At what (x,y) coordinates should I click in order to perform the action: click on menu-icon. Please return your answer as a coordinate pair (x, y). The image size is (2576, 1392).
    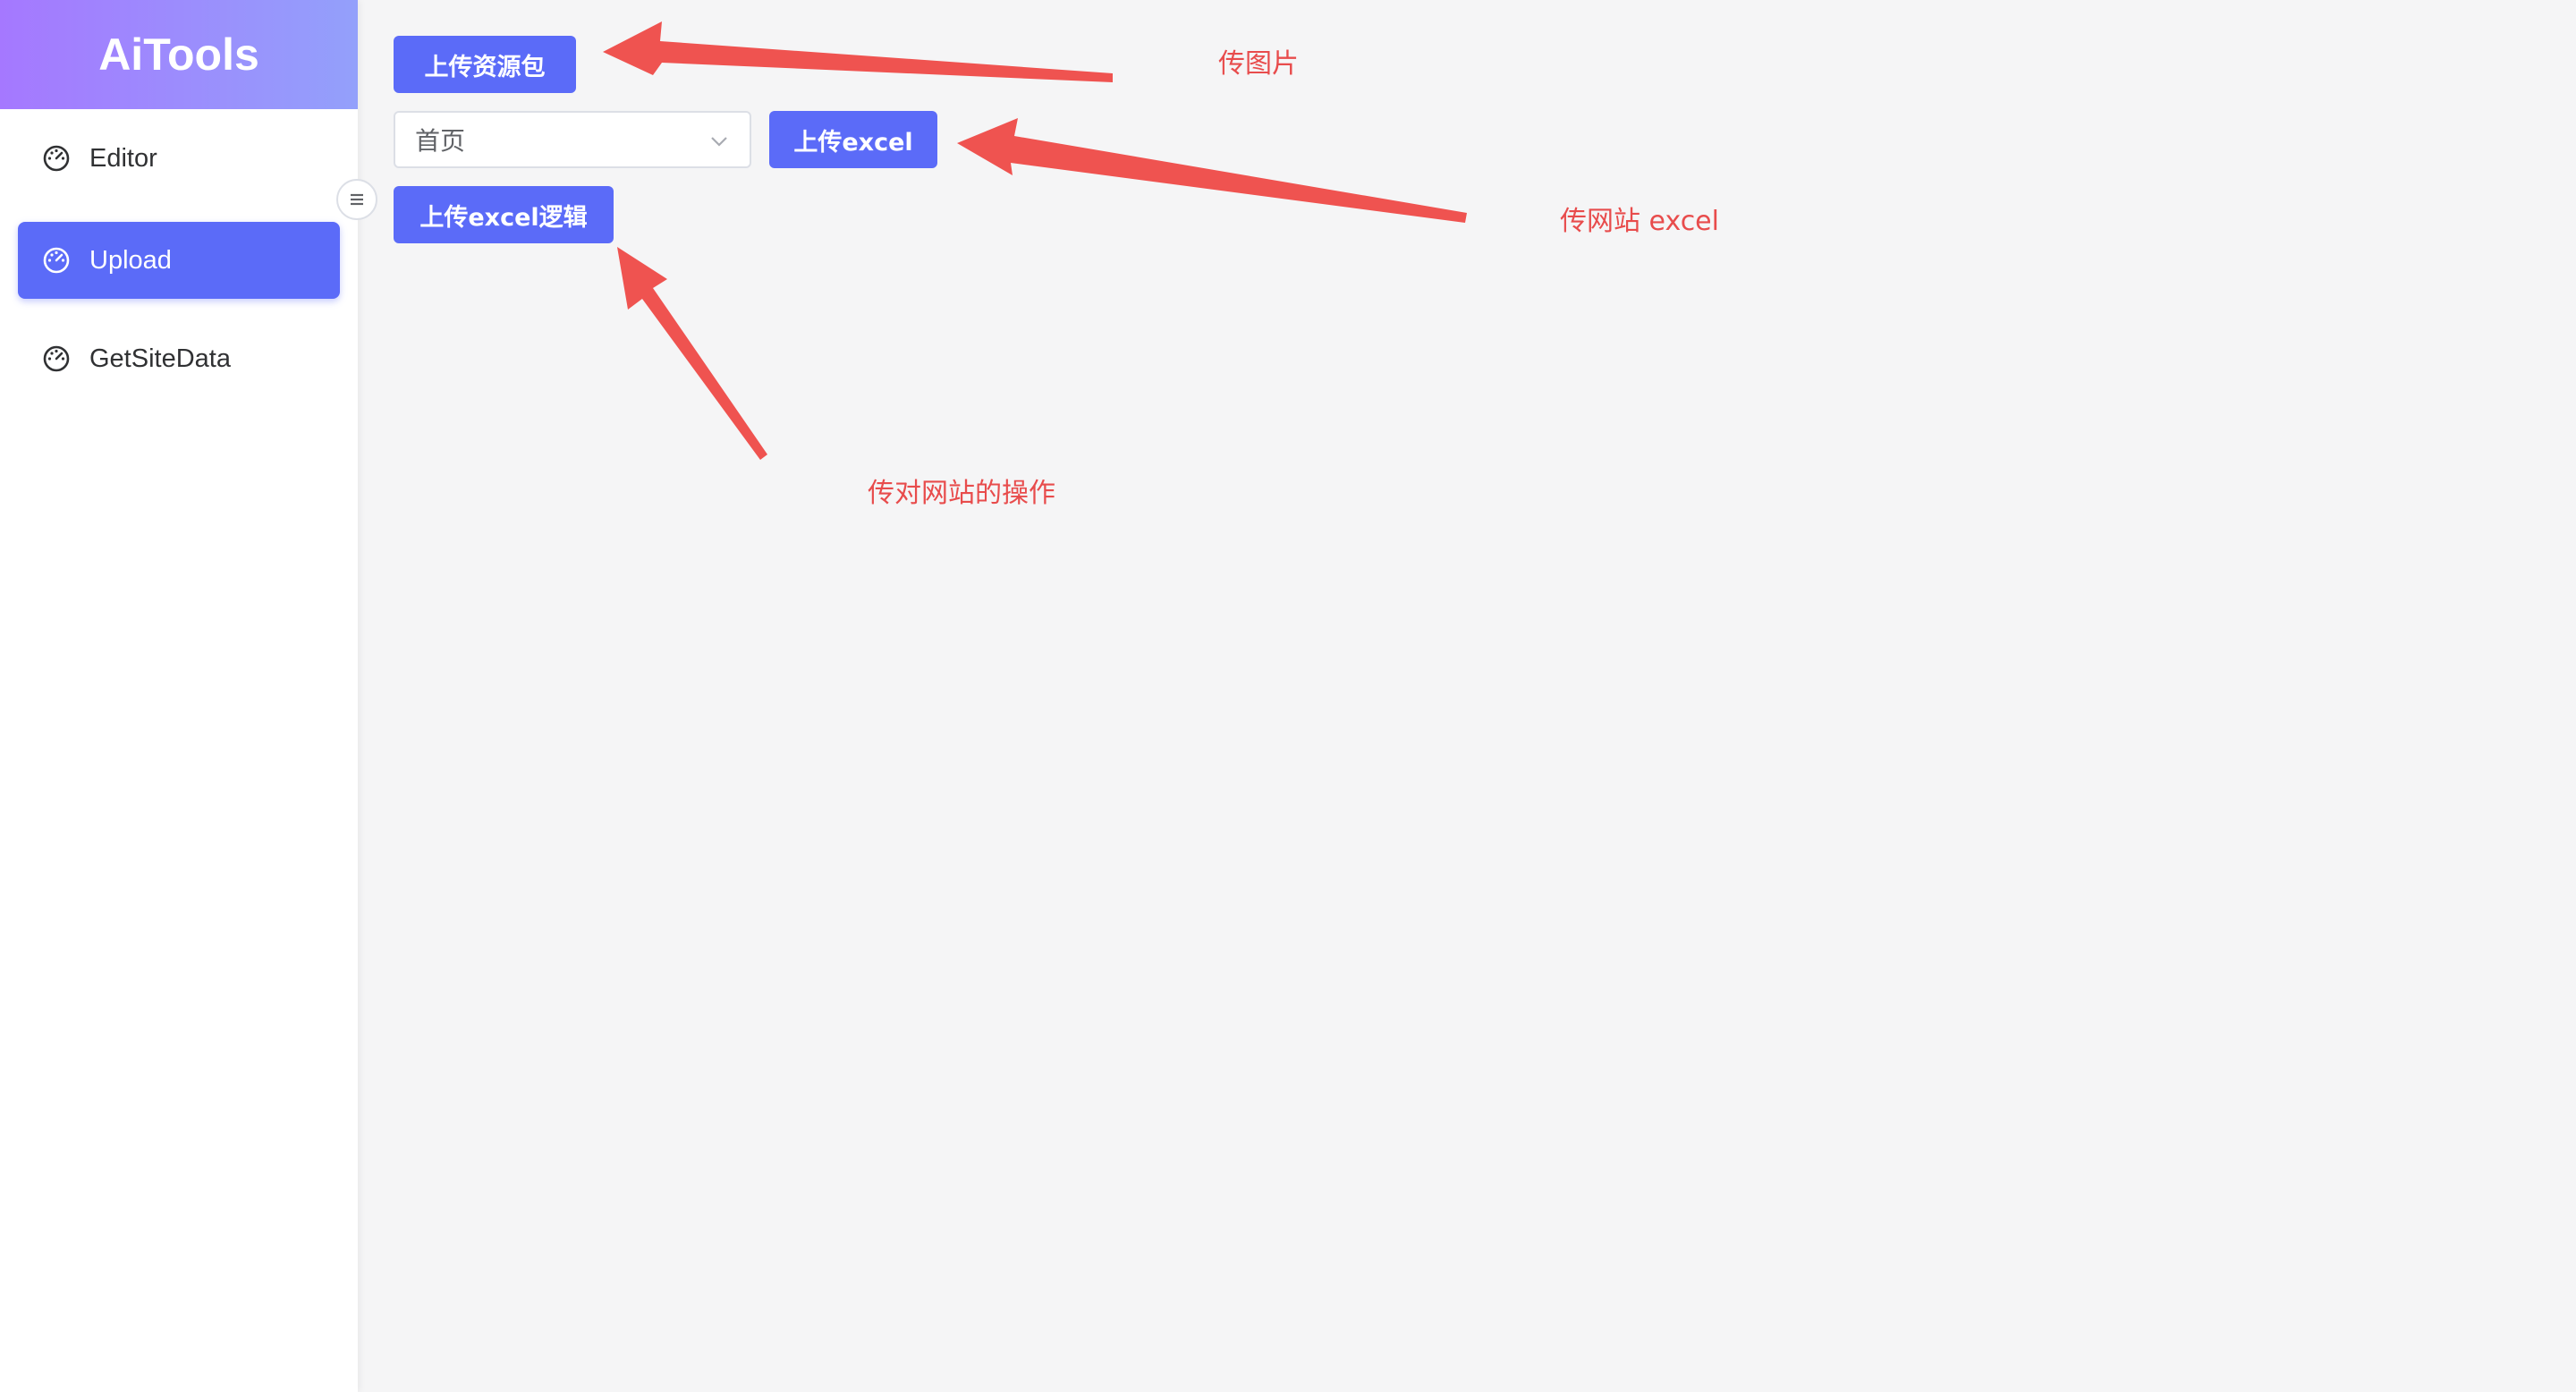
    Looking at the image, I should click on (357, 199).